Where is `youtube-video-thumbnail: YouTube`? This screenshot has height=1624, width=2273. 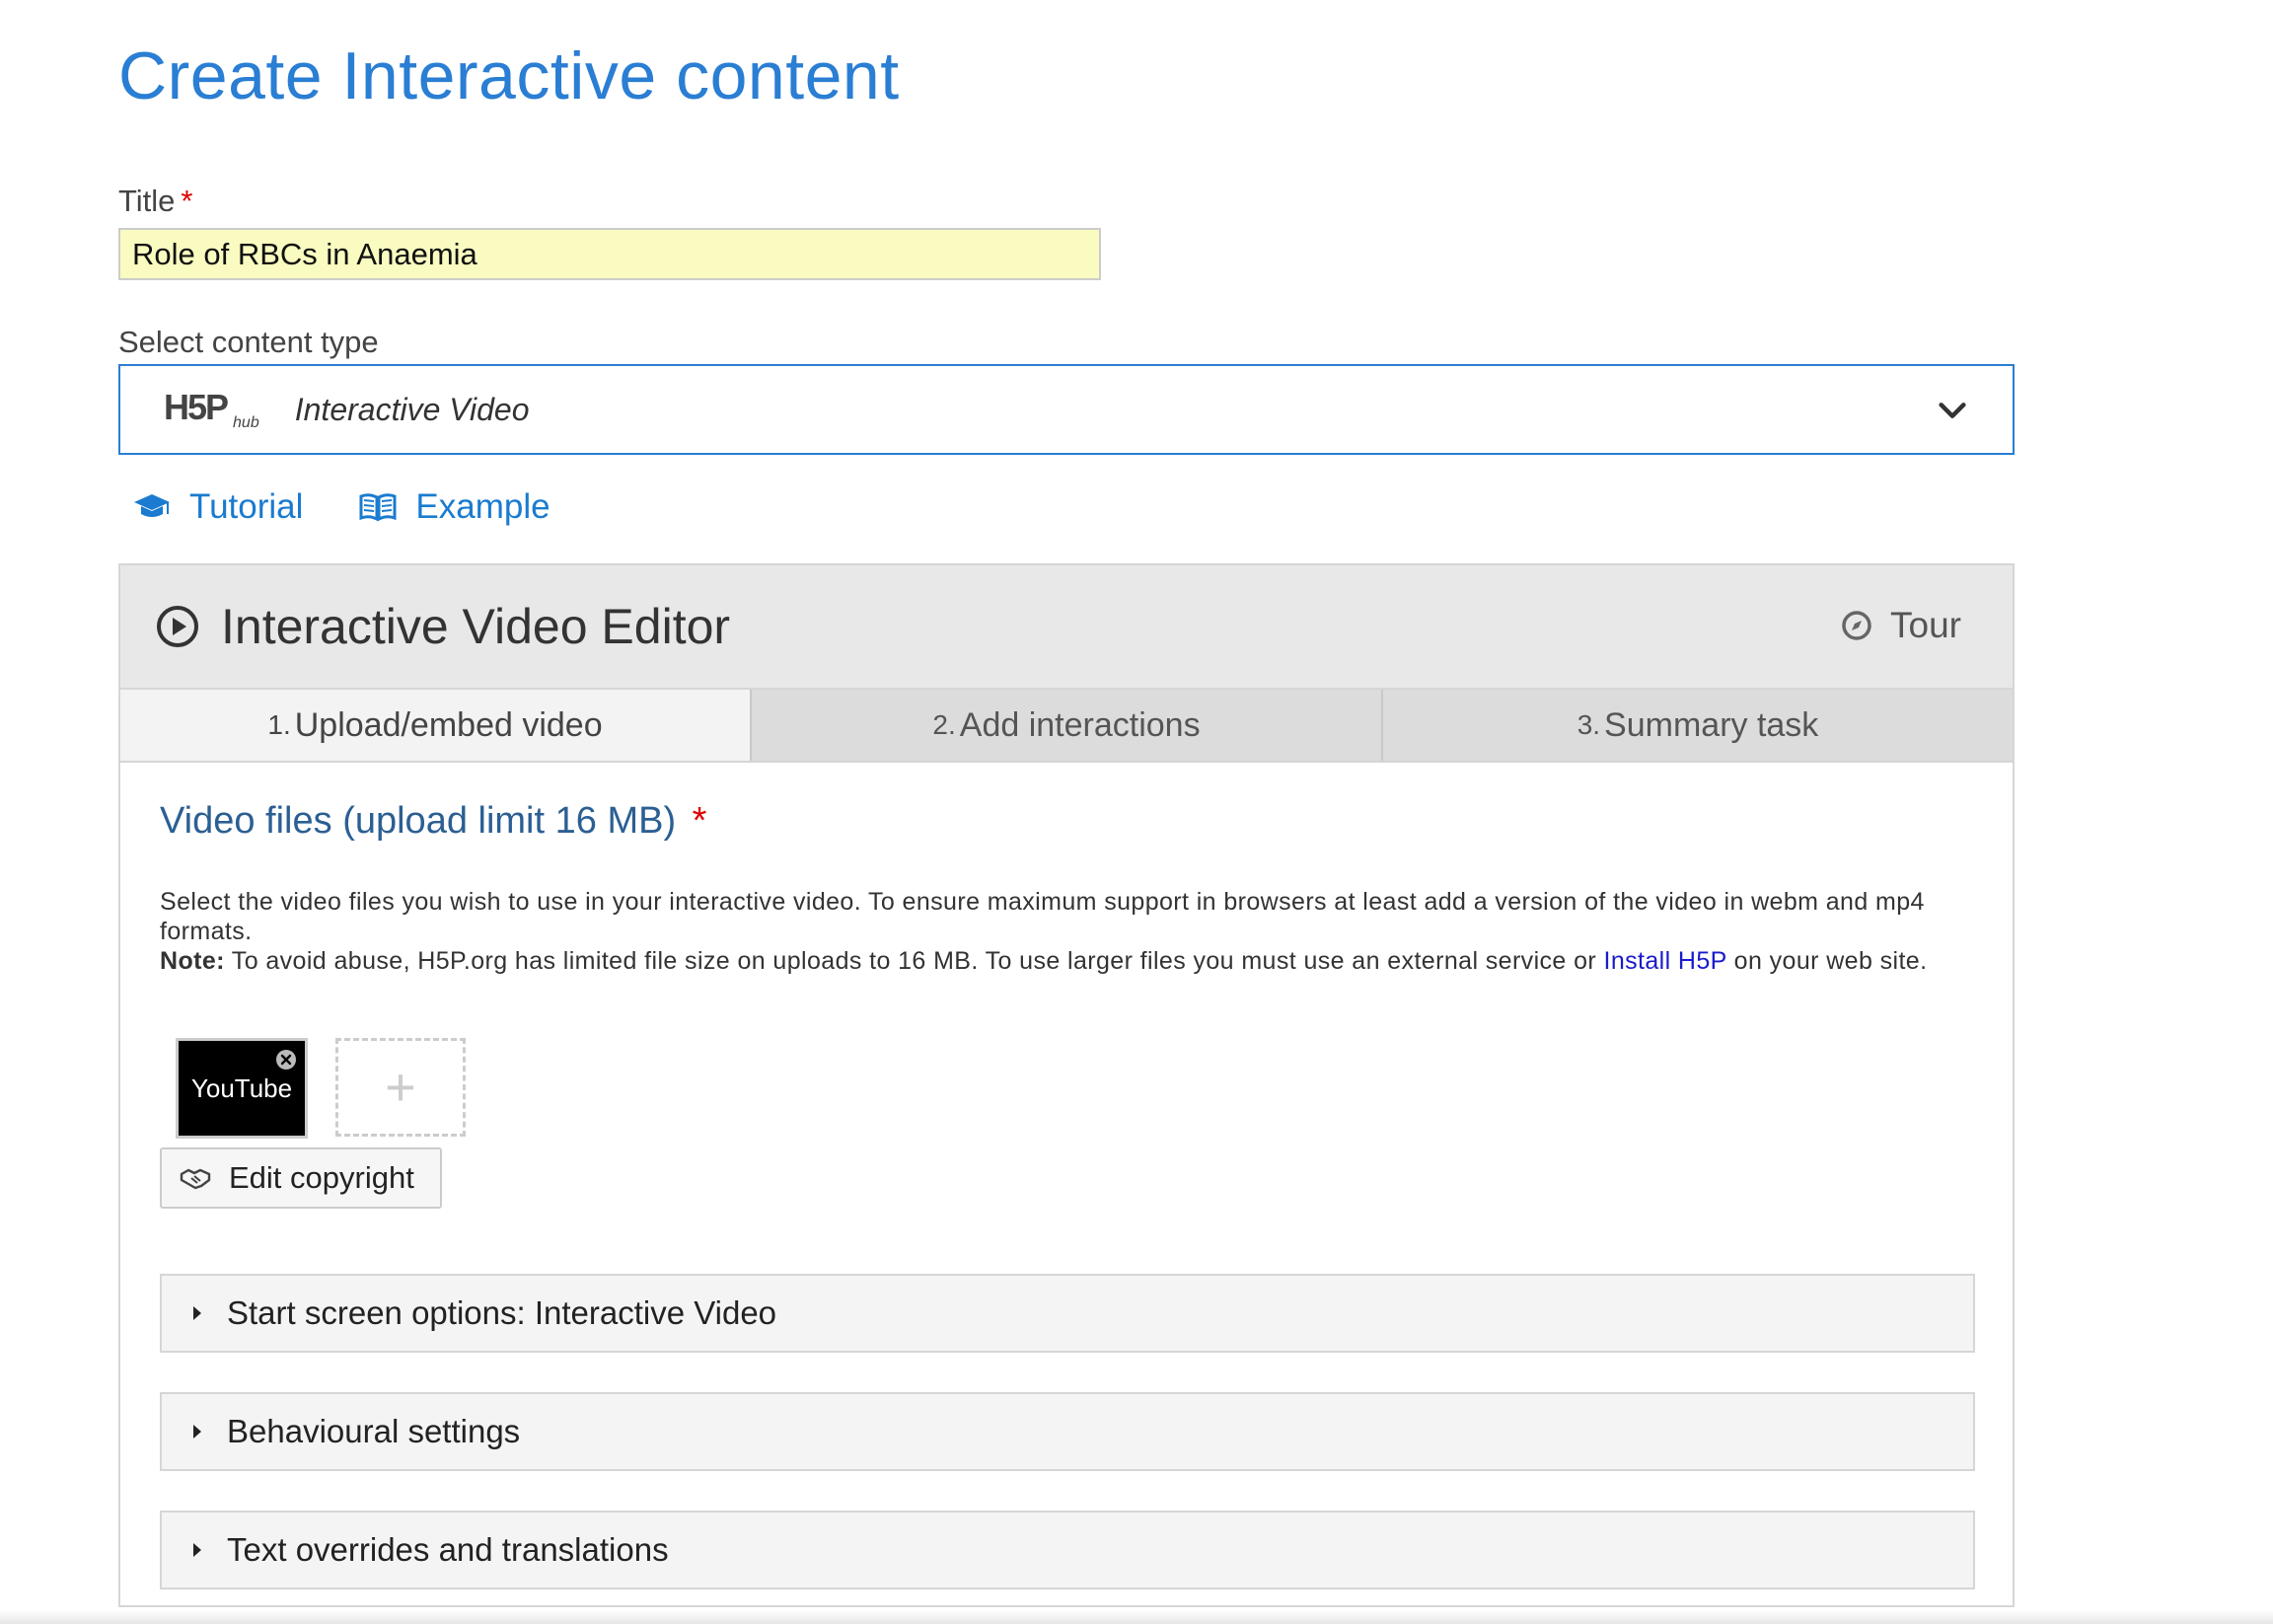 youtube-video-thumbnail: YouTube is located at coordinates (242, 1088).